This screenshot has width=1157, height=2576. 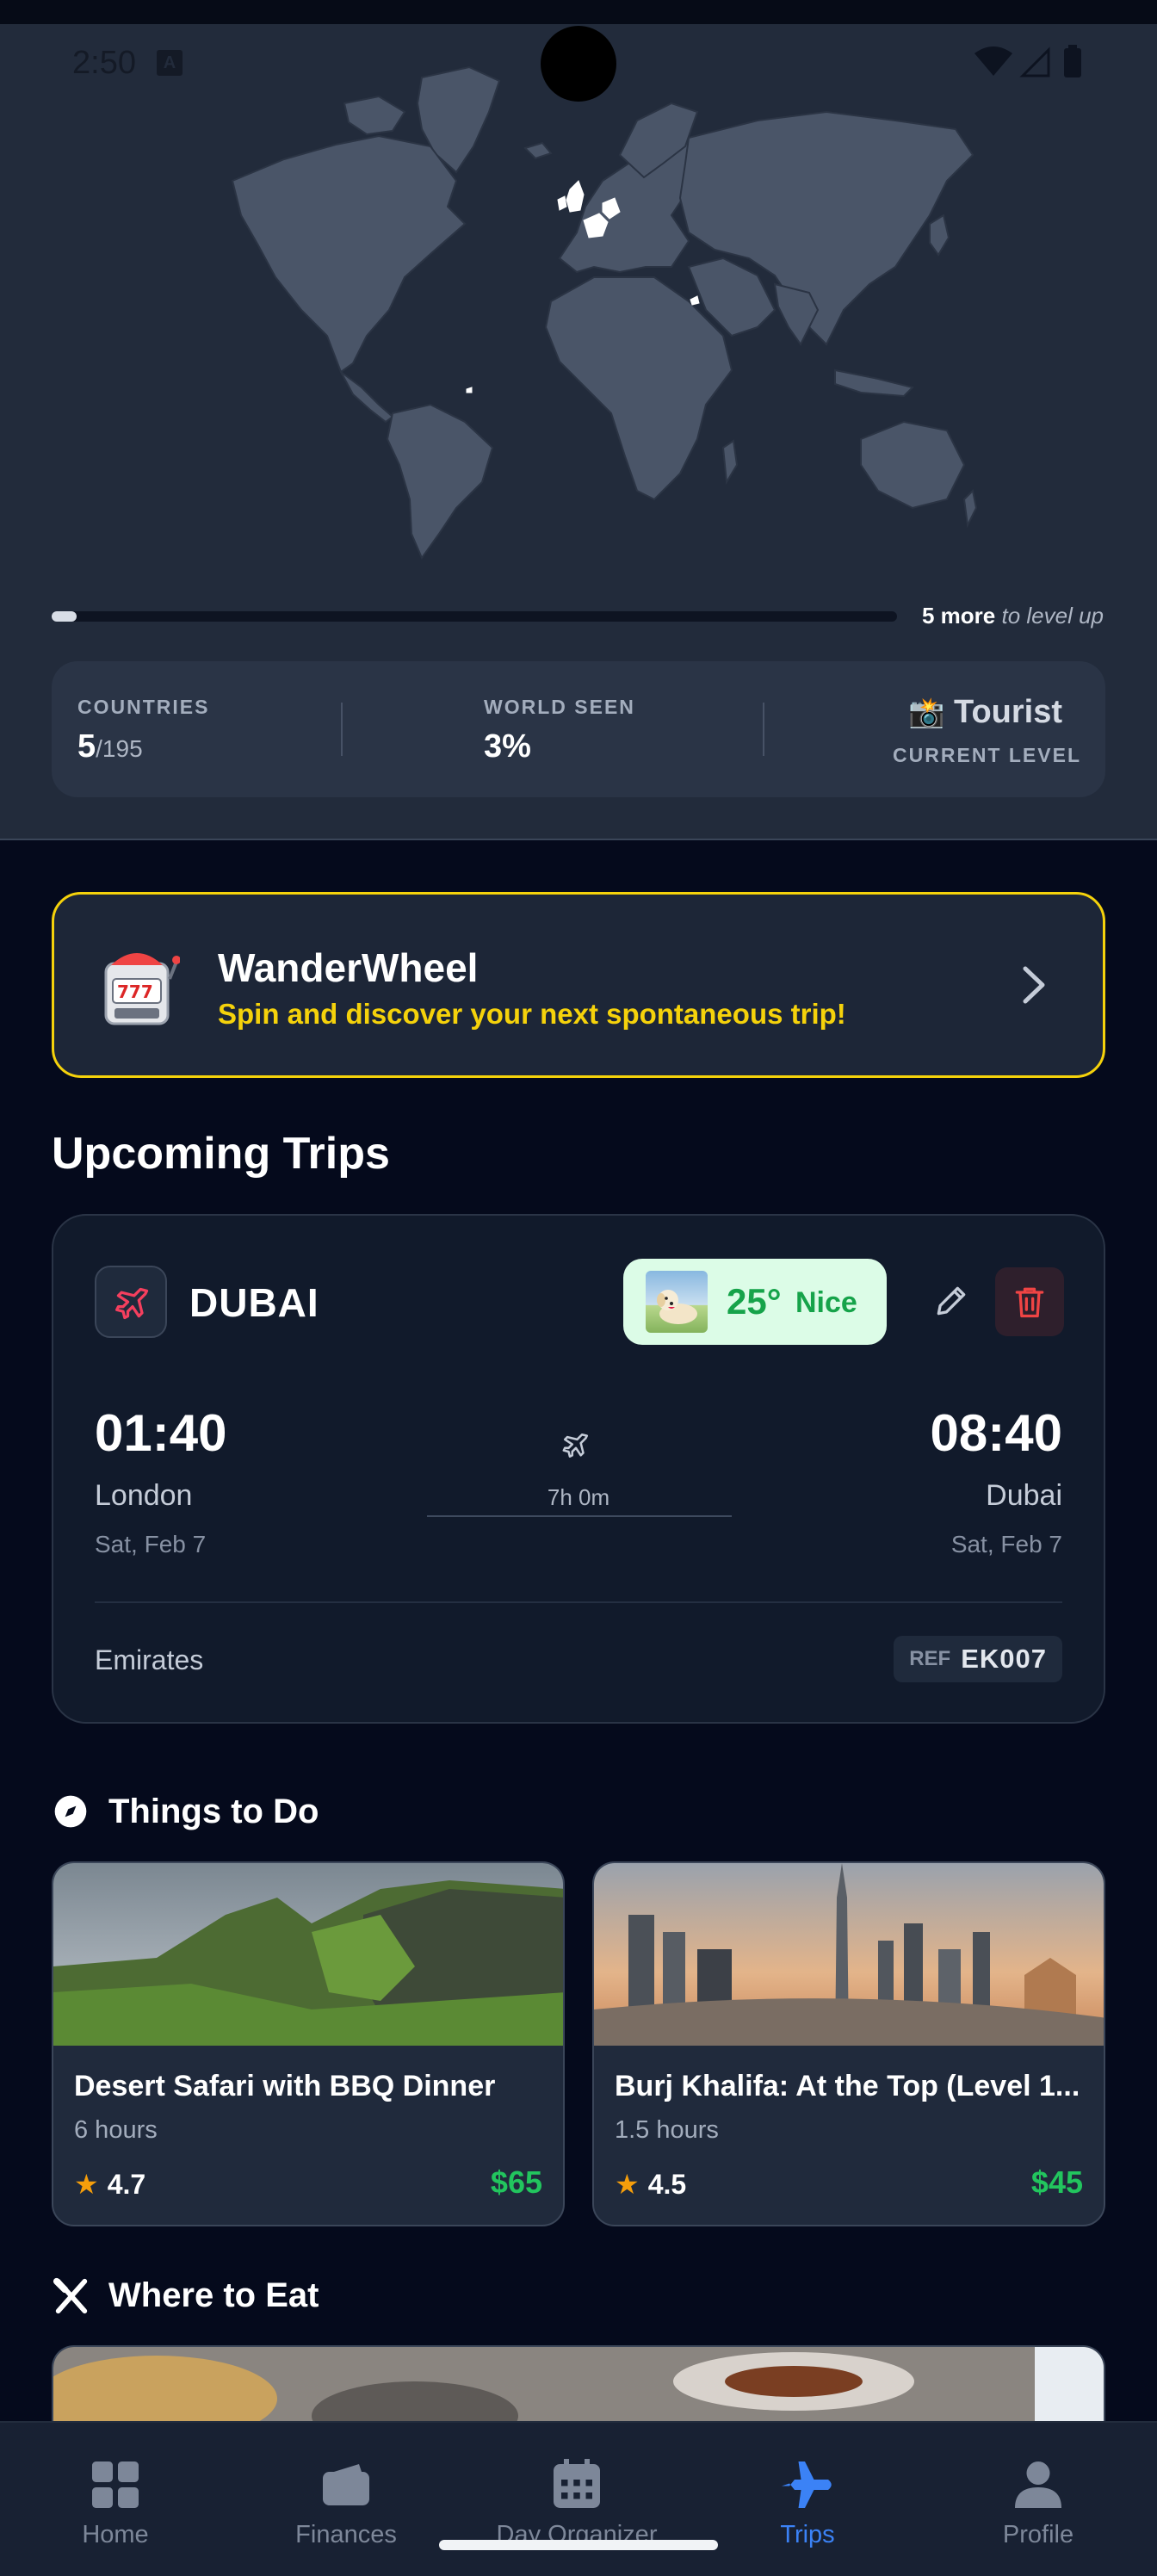 What do you see at coordinates (115, 2535) in the screenshot?
I see `nav-label: Home` at bounding box center [115, 2535].